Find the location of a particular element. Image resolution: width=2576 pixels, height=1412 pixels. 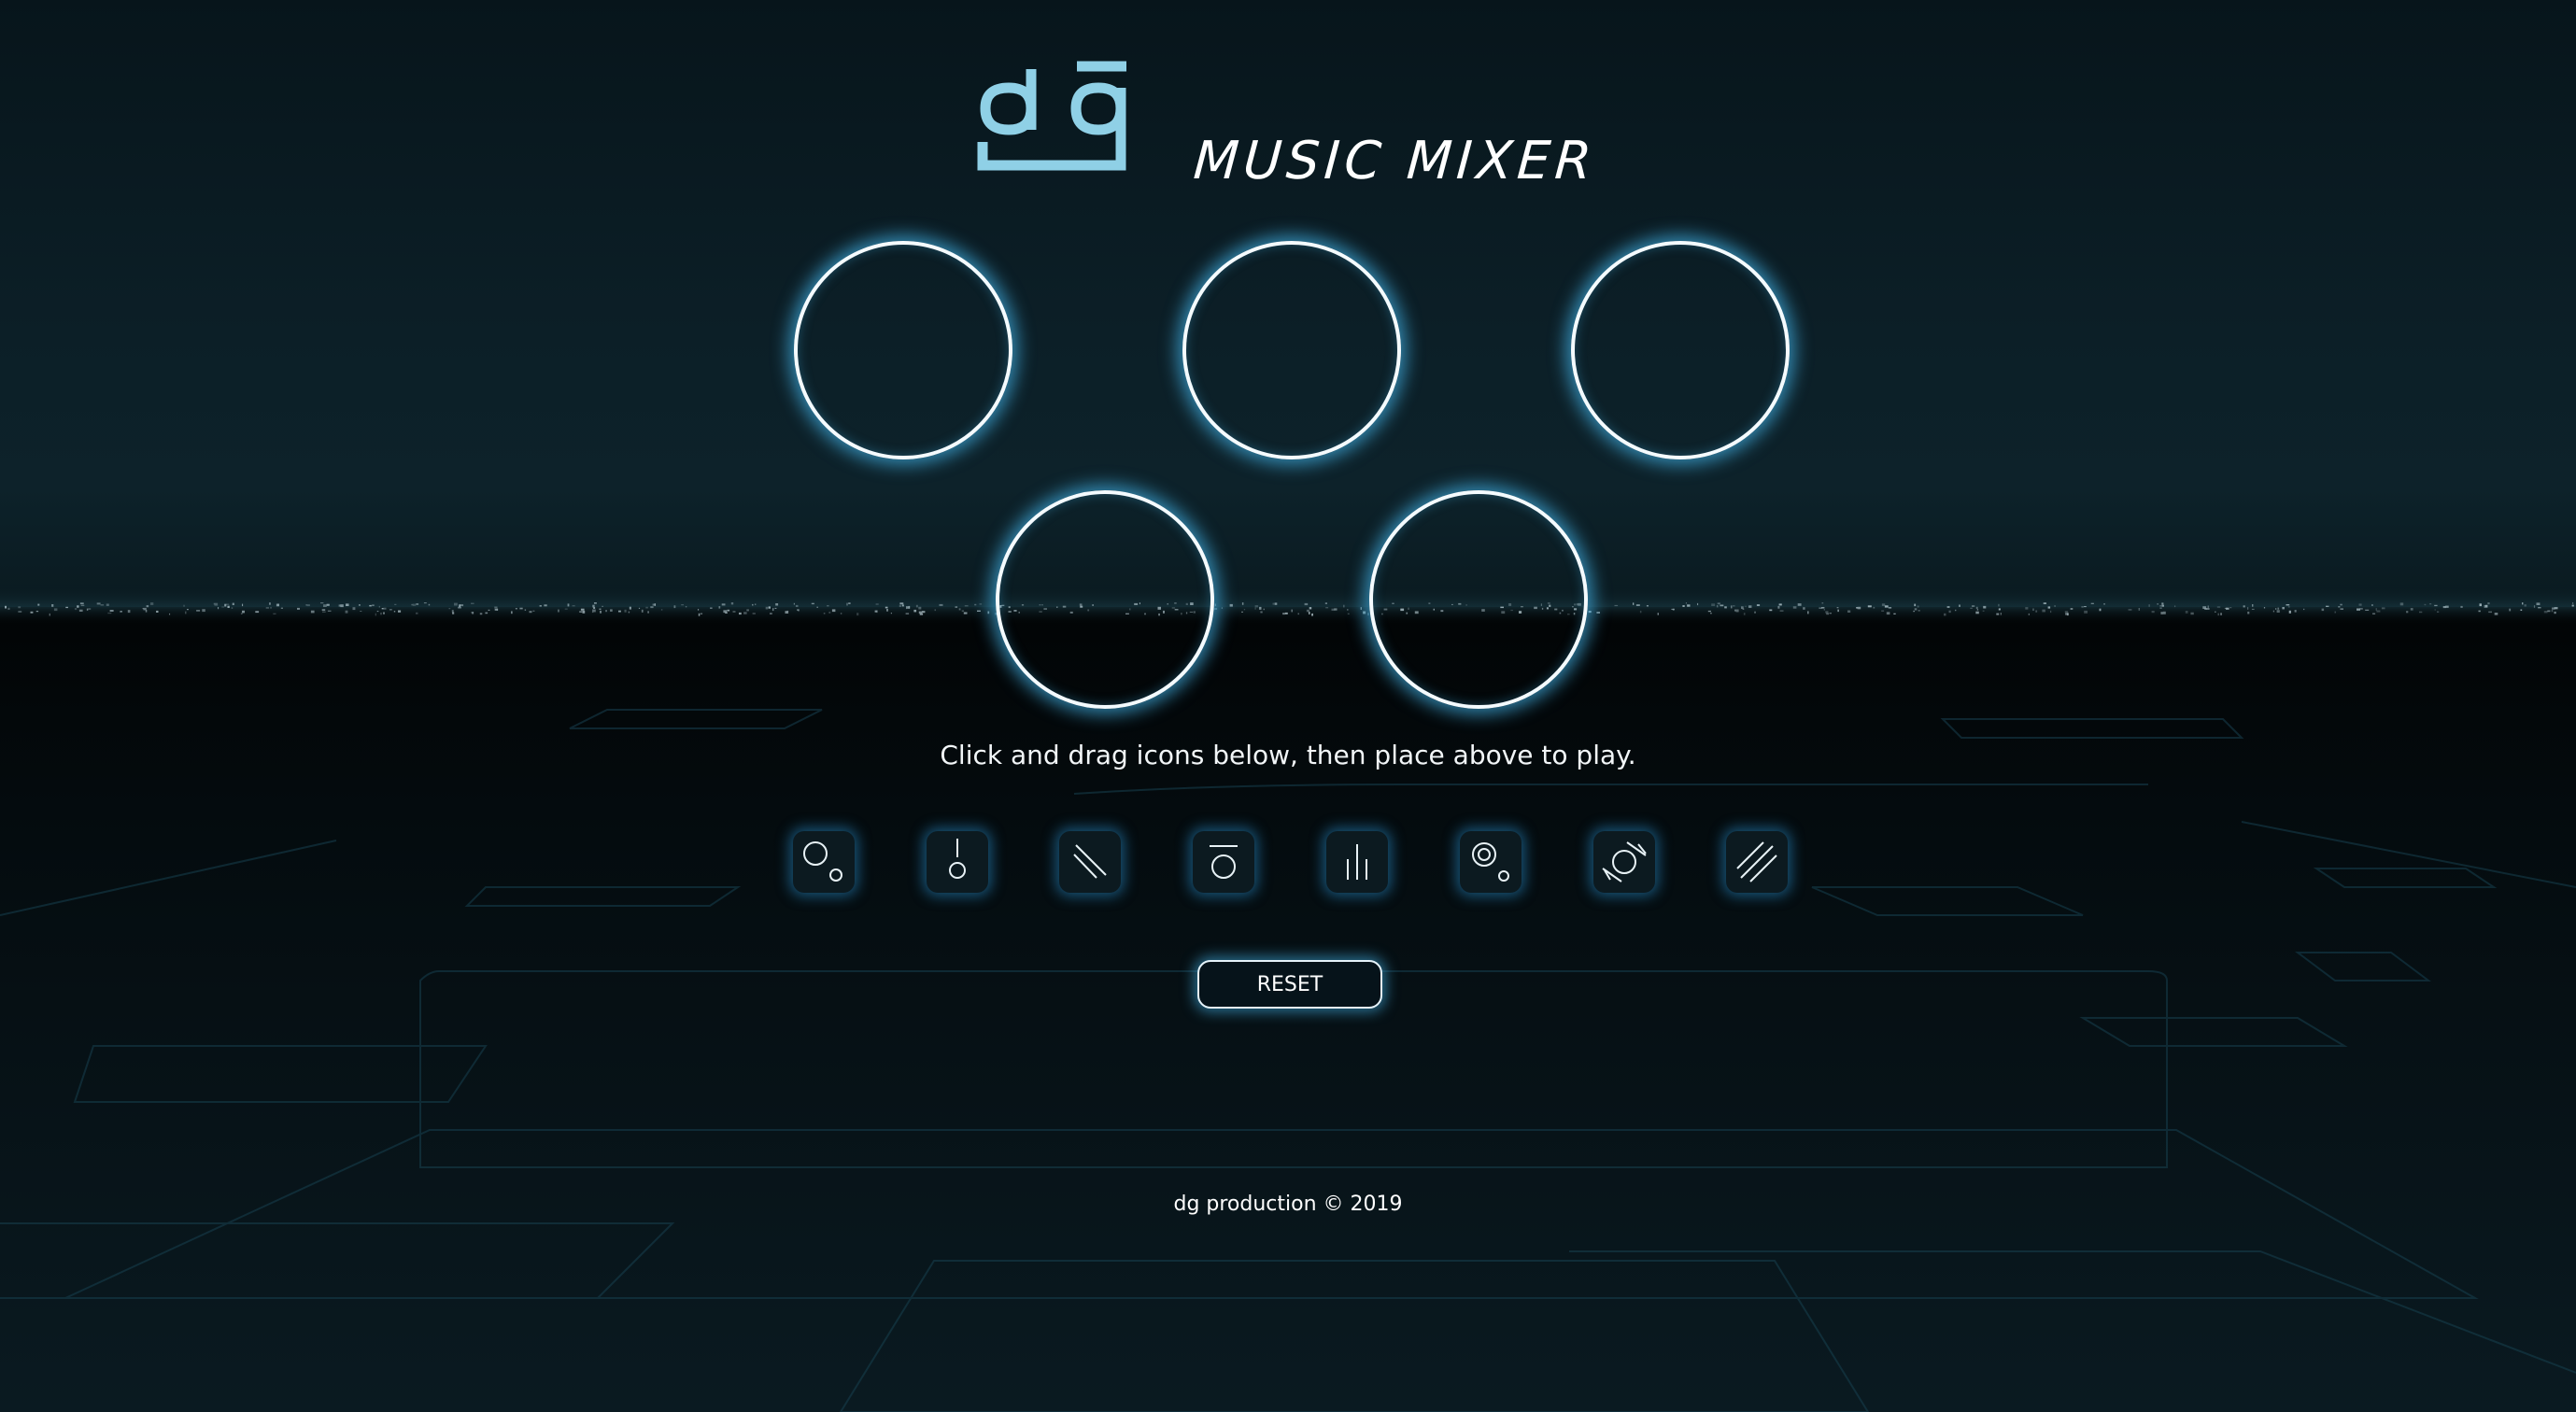

app-title: MUSIC MIXER is located at coordinates (1395, 161).